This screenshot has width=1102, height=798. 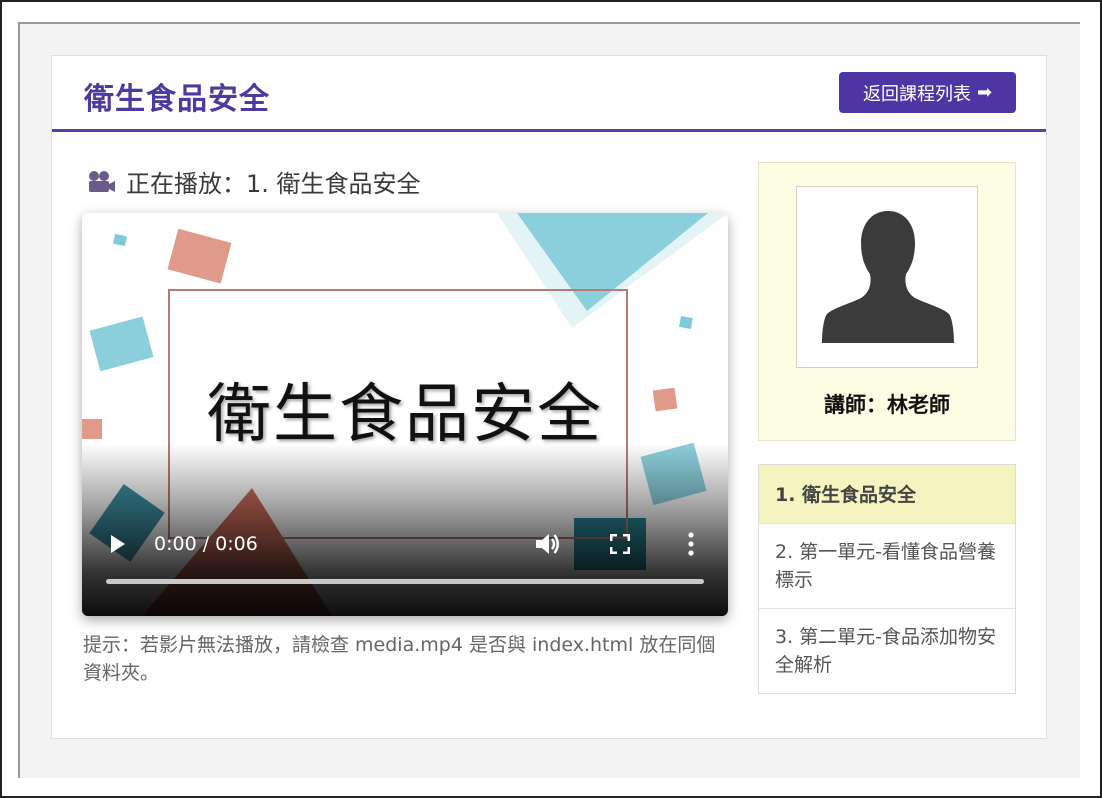 I want to click on video-controls-overlay, so click(x=405, y=529).